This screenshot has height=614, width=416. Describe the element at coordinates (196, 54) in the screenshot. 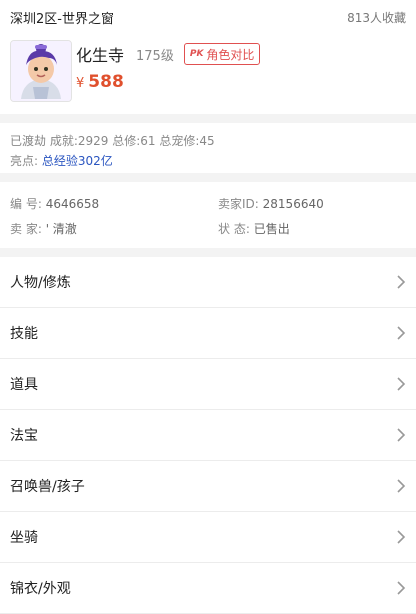

I see `pk-icon: PK` at that location.